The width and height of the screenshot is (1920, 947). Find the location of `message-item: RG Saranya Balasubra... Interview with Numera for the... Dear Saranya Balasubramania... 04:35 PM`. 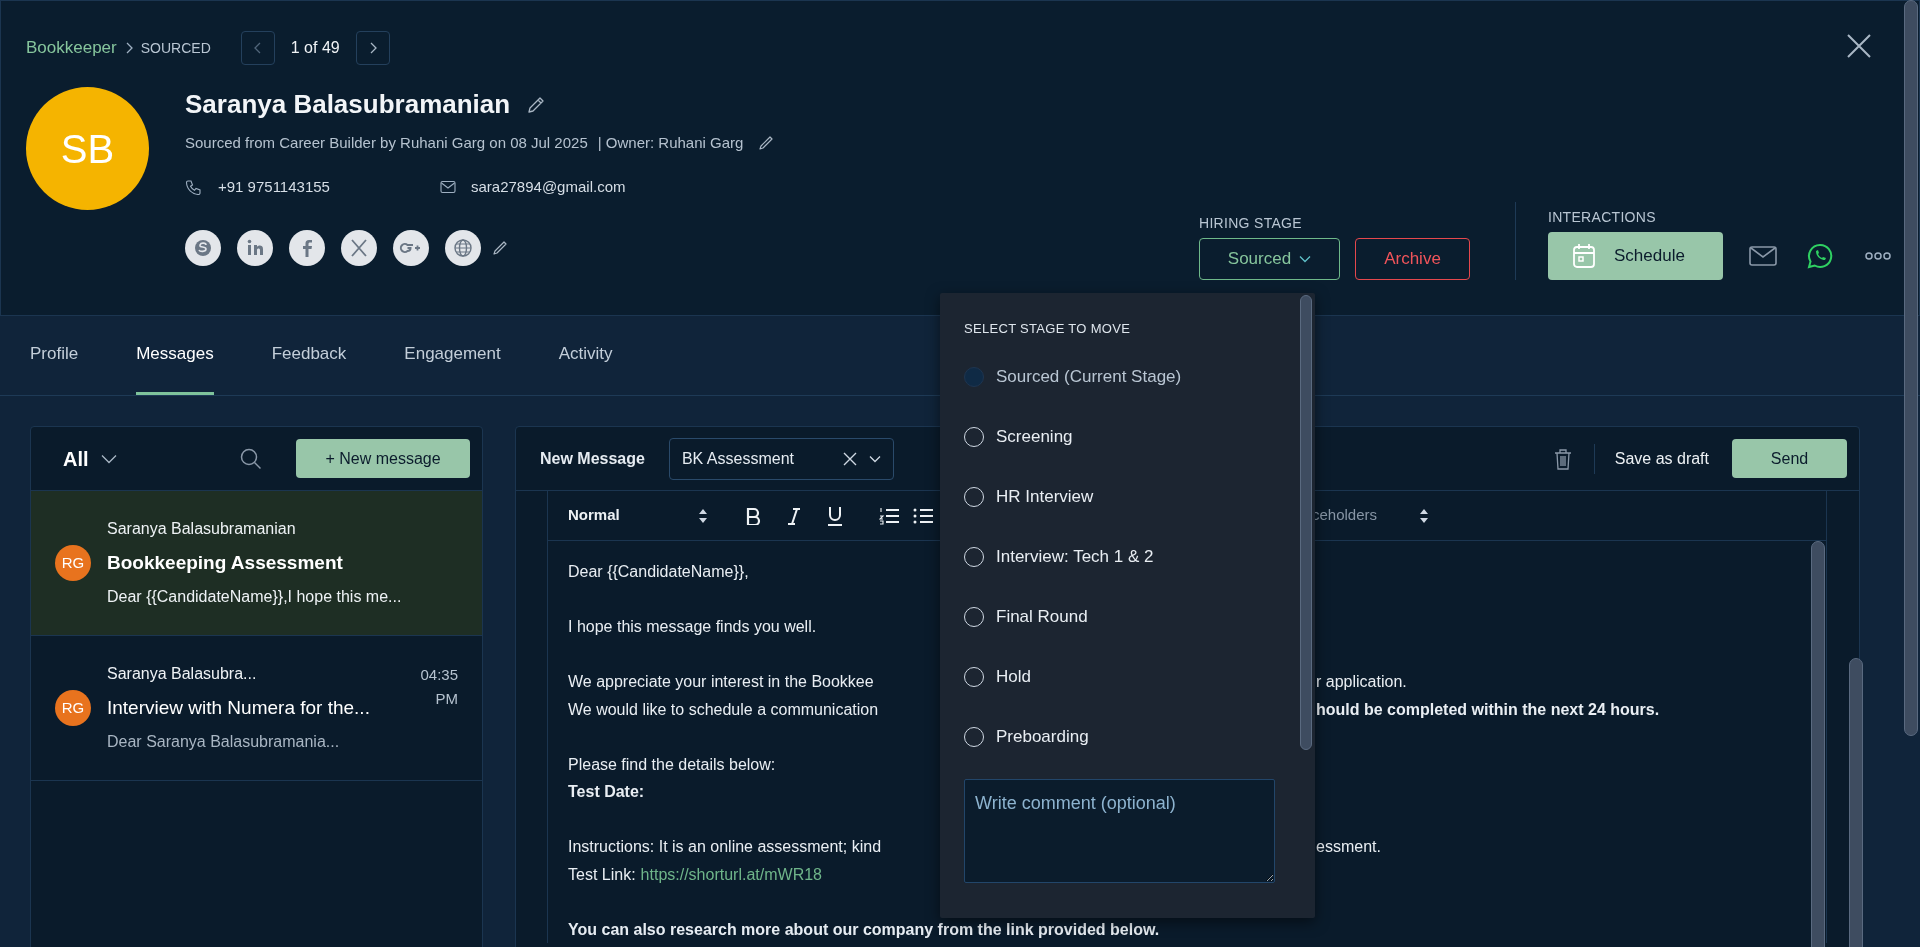

message-item: RG Saranya Balasubra... Interview with Numera for the... Dear Saranya Balasubramania... 04:35 PM is located at coordinates (256, 708).